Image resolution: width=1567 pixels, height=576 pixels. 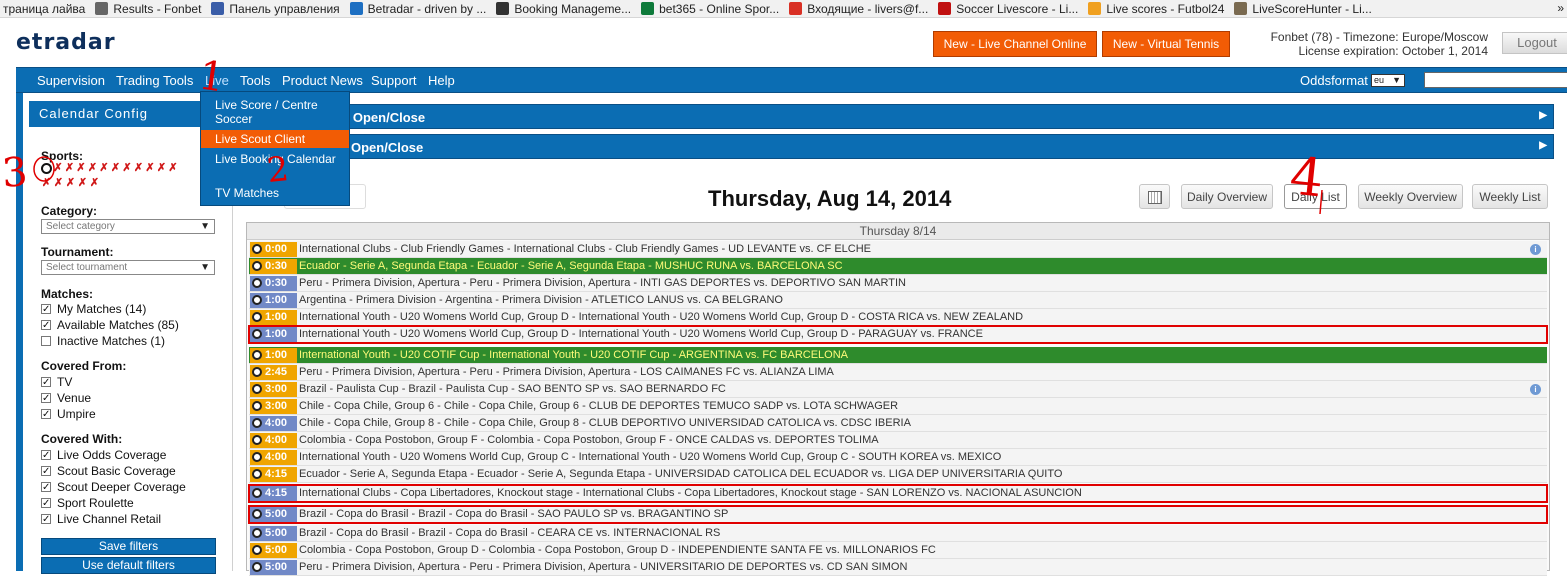 I want to click on annotation-circle, so click(x=44, y=169).